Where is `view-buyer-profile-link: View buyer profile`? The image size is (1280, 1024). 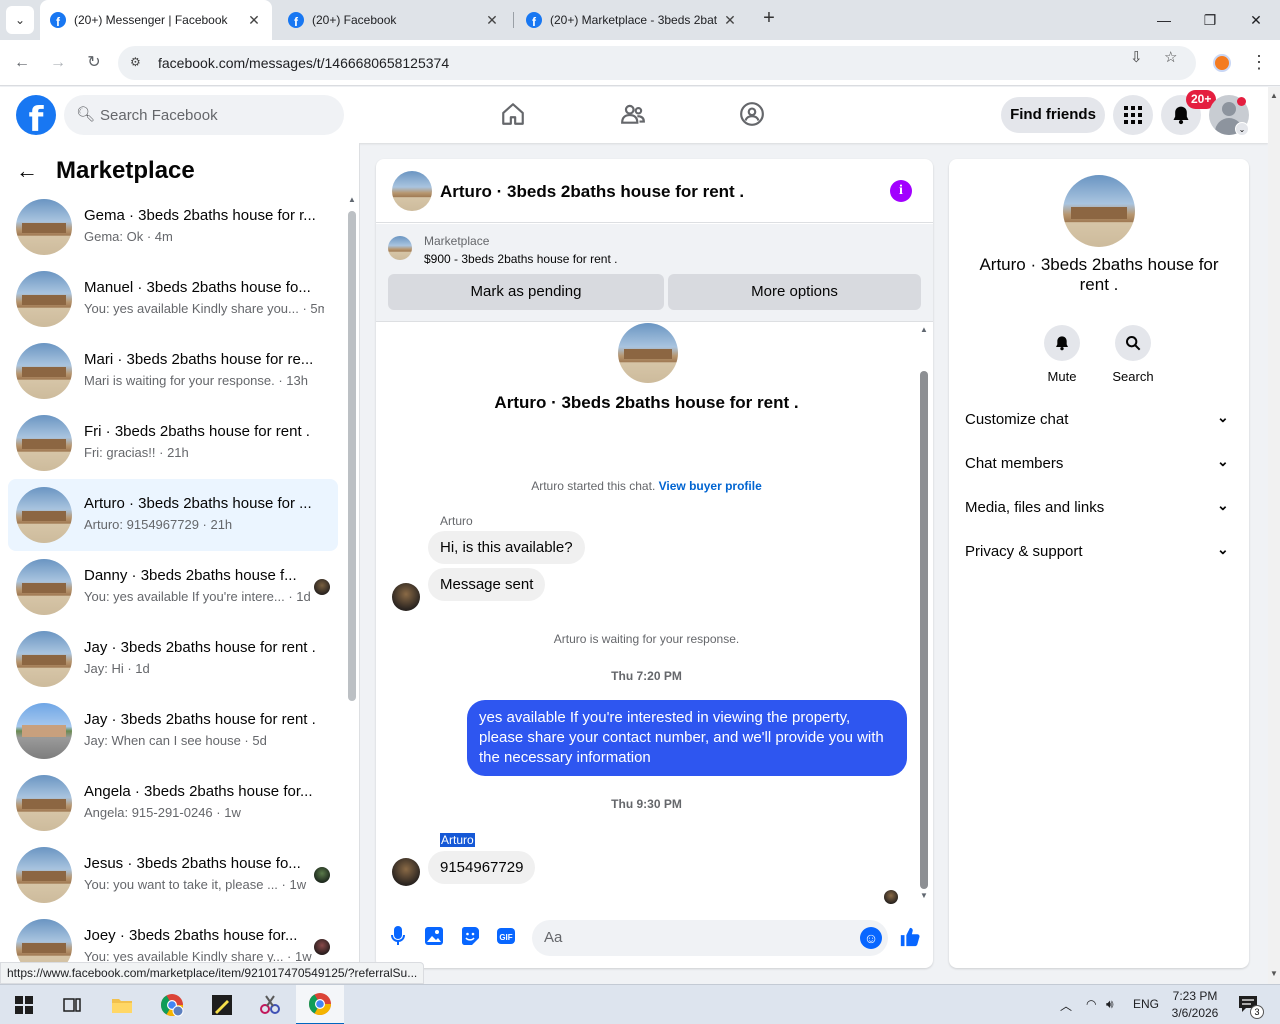 view-buyer-profile-link: View buyer profile is located at coordinates (710, 486).